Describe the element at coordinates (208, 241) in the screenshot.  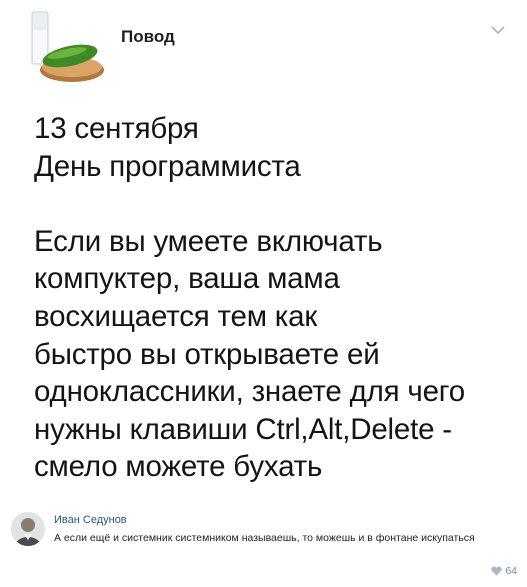
I see `post-line: Если вы умеете включать` at that location.